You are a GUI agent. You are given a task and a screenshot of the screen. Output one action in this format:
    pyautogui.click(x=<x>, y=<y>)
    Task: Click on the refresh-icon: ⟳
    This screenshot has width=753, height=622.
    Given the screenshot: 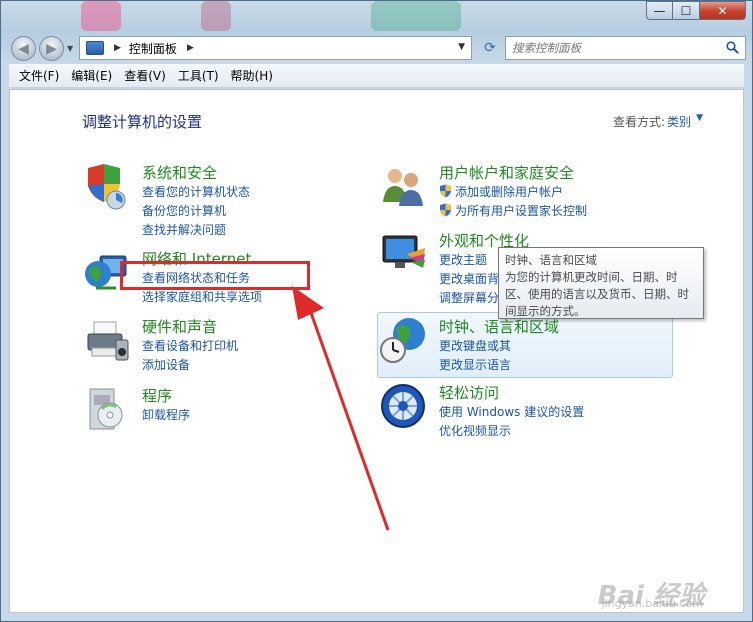 What is the action you would take?
    pyautogui.click(x=490, y=48)
    